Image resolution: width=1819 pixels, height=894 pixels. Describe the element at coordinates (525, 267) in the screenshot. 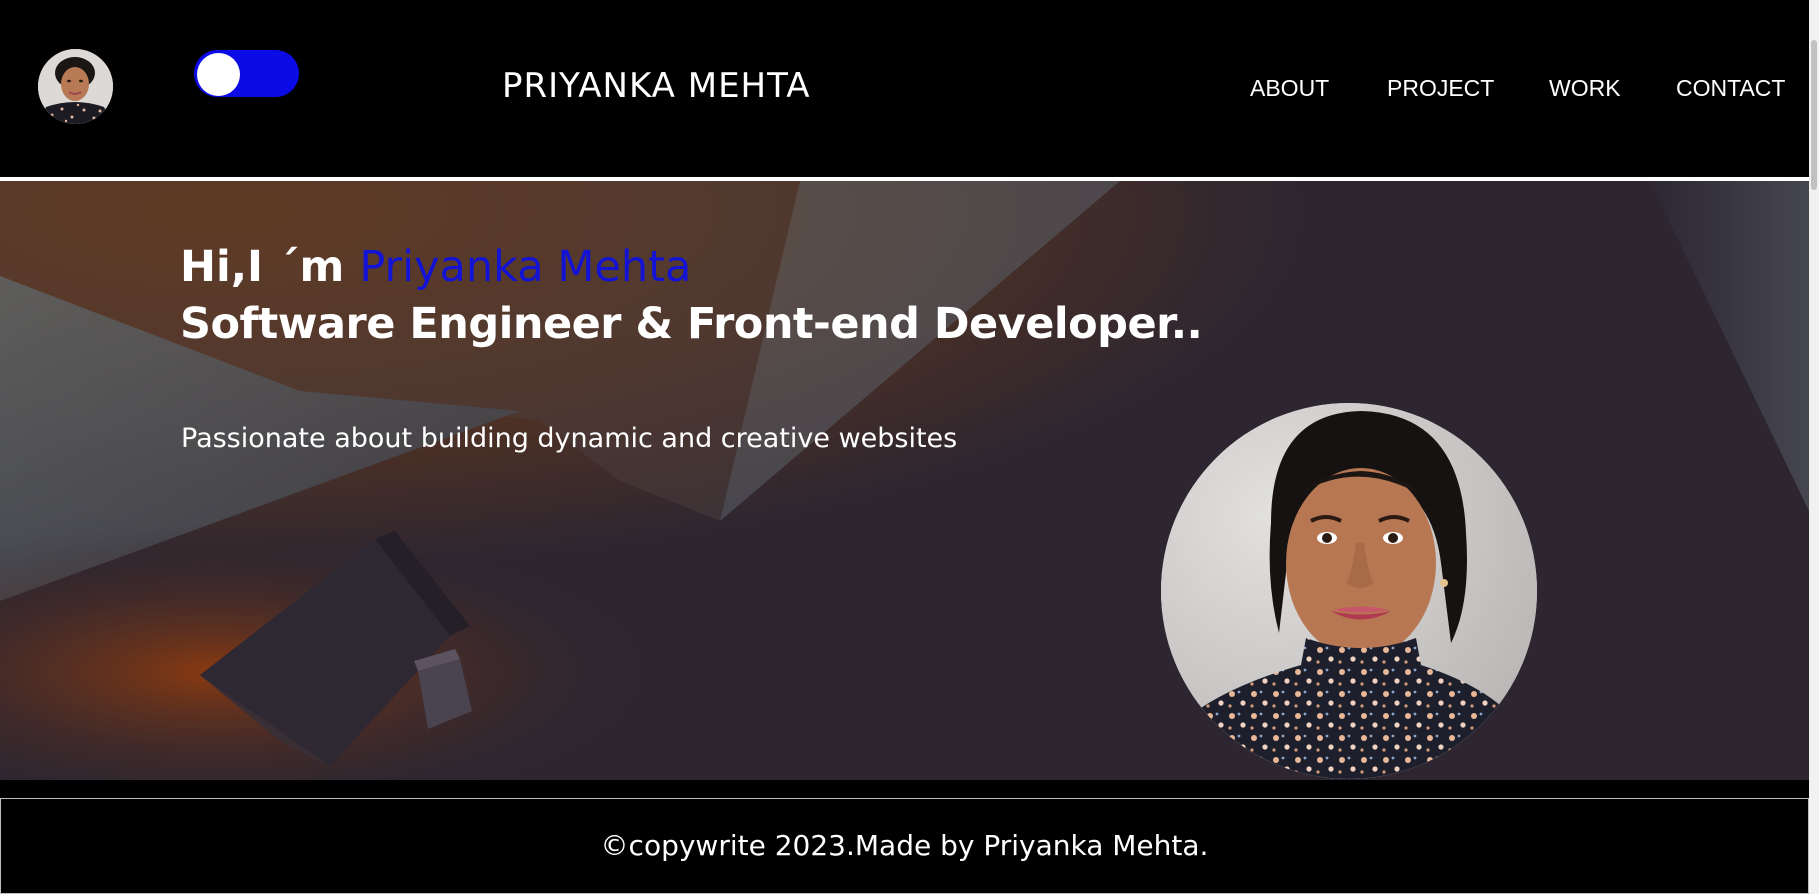

I see `hero-name: Priyanka Mehta` at that location.